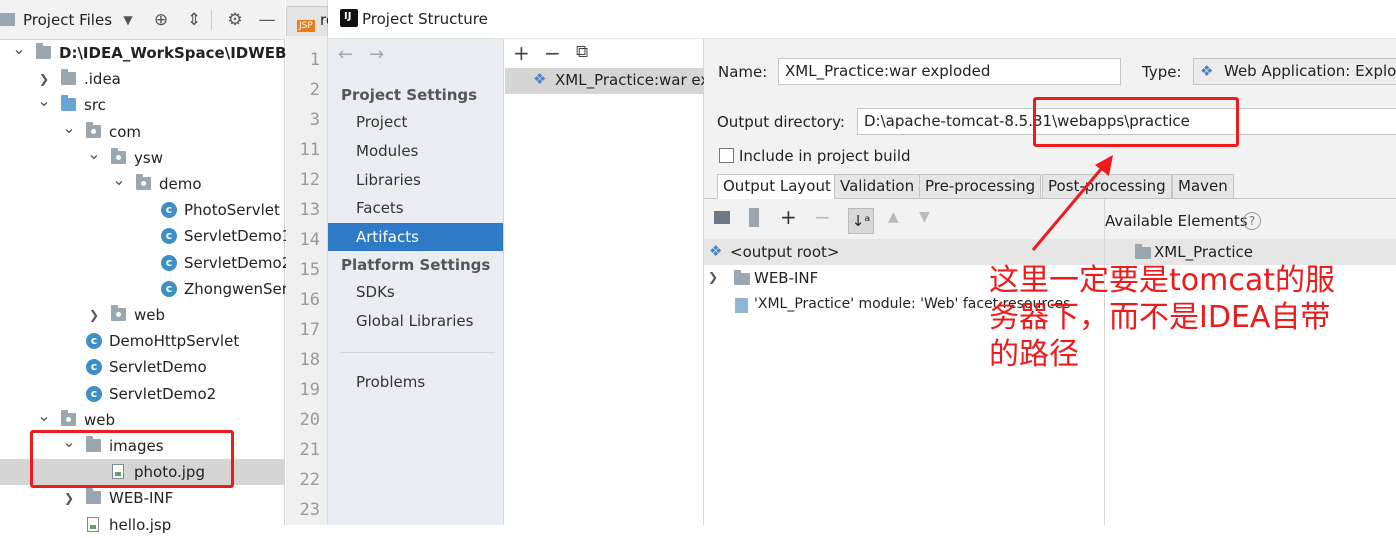  I want to click on tree-row: c DemoHttpServlet, so click(142, 341).